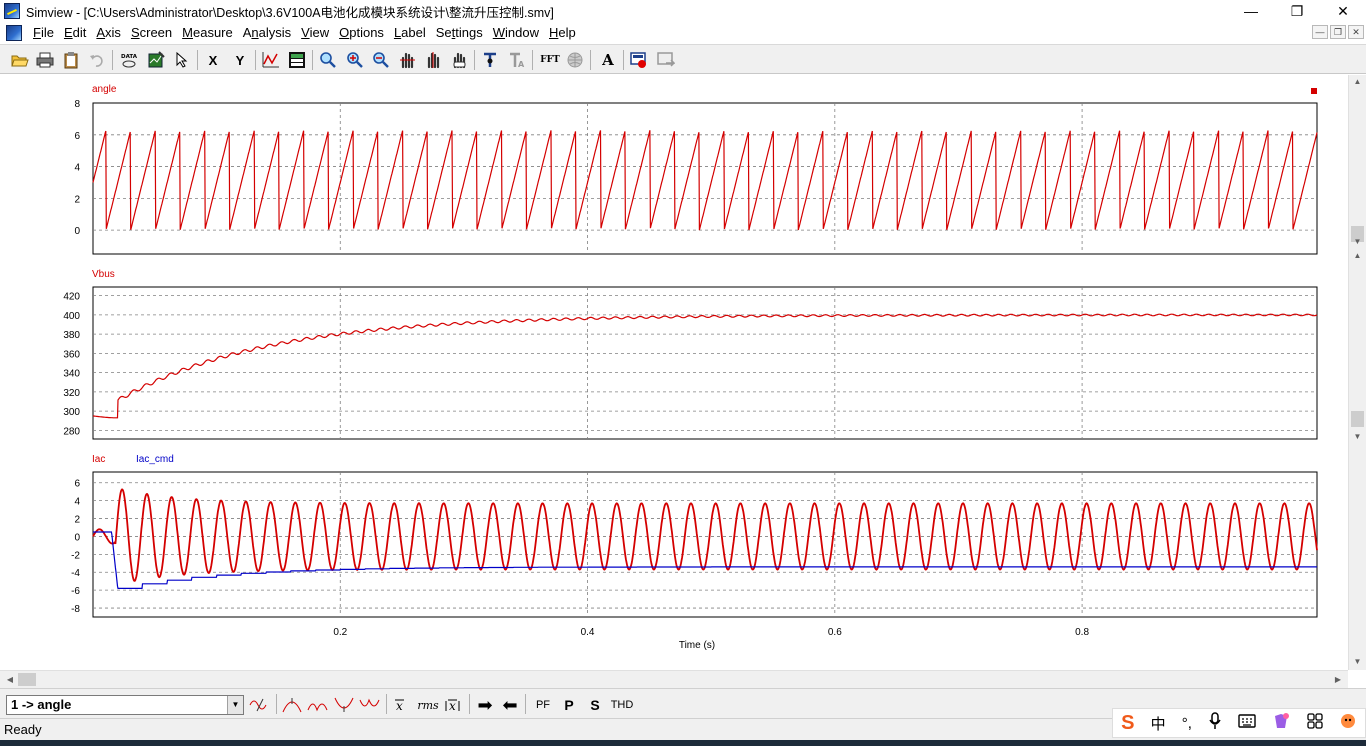  I want to click on minimize-button: —, so click(1251, 11).